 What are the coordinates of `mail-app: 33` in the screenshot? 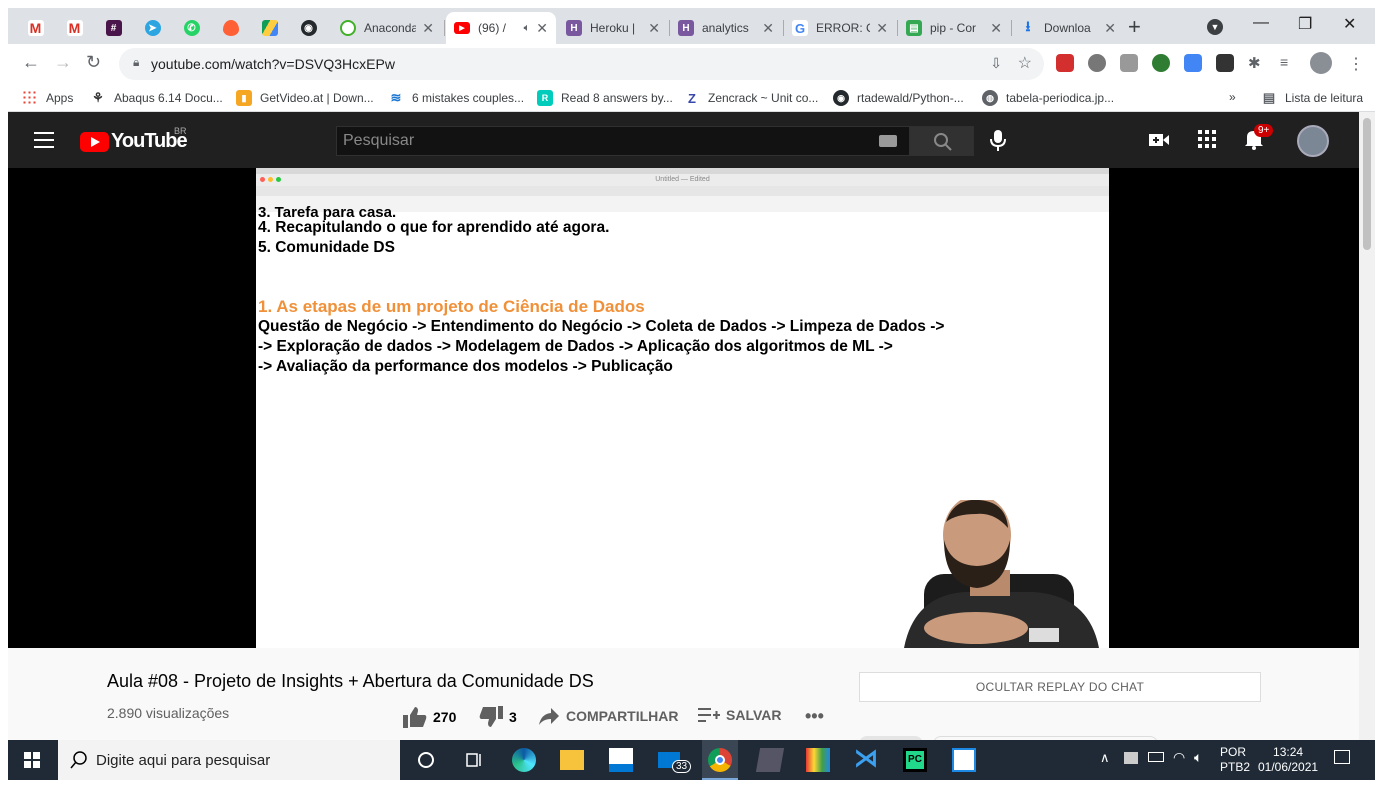 It's located at (675, 760).